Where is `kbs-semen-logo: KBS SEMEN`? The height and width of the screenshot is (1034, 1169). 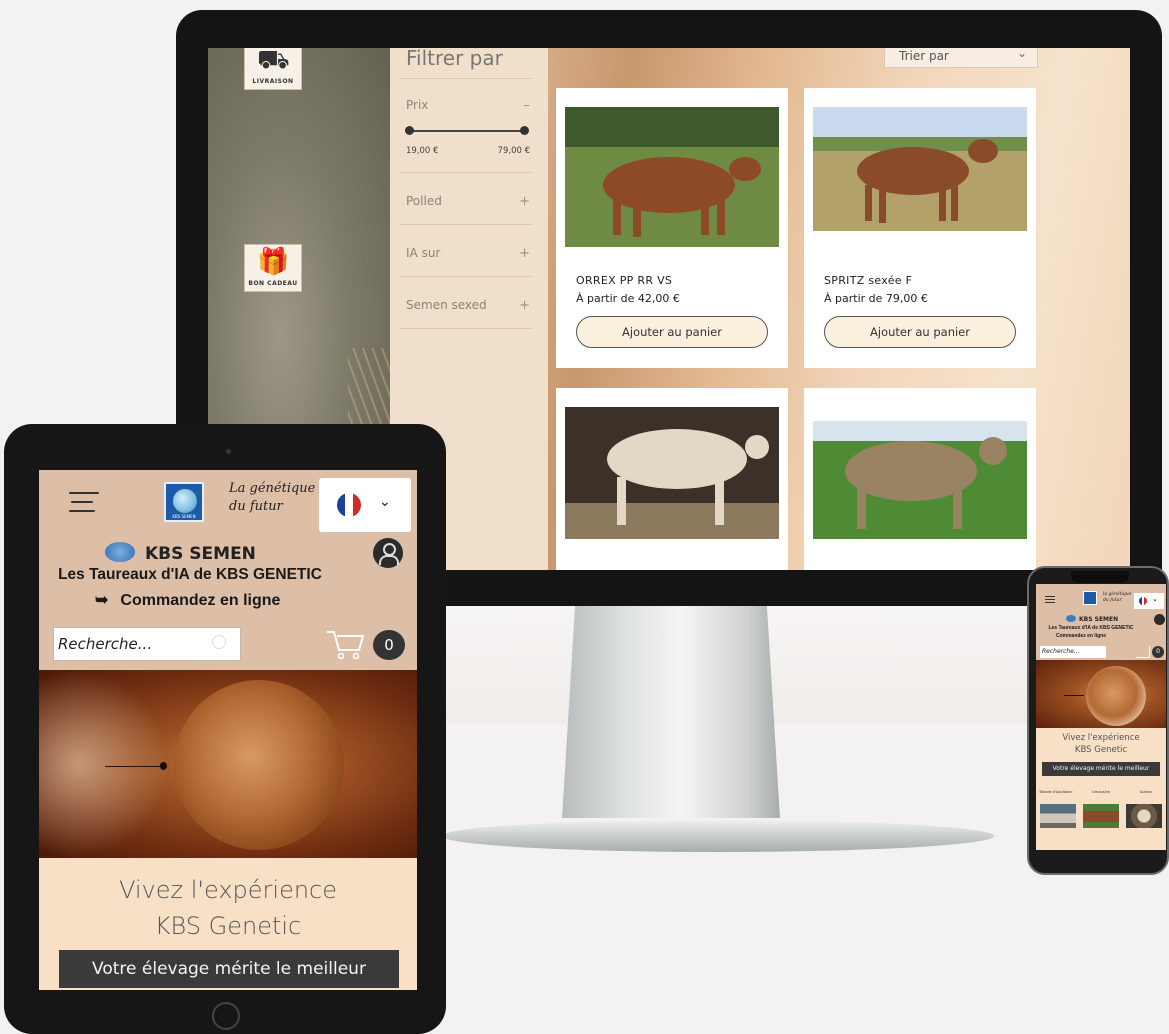 kbs-semen-logo: KBS SEMEN is located at coordinates (184, 502).